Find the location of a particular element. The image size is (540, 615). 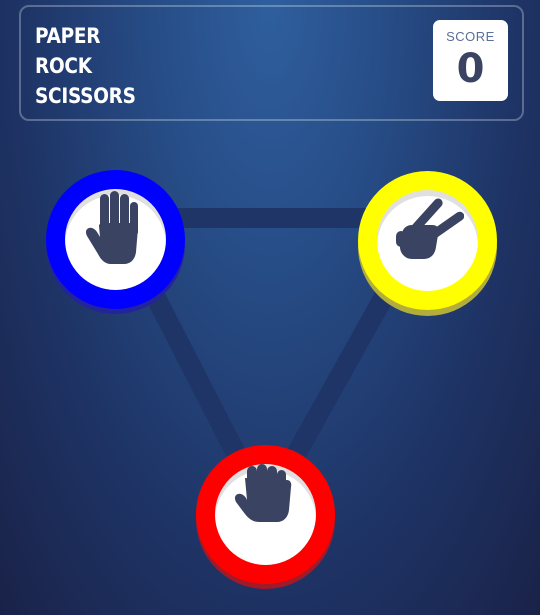

rock-fist-icon is located at coordinates (263, 493).